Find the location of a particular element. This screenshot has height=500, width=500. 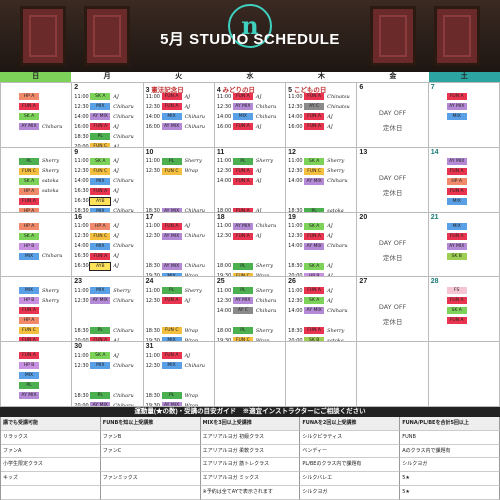

class-slot: 16:00 AY MIX Chiharu is located at coordinates (179, 126).